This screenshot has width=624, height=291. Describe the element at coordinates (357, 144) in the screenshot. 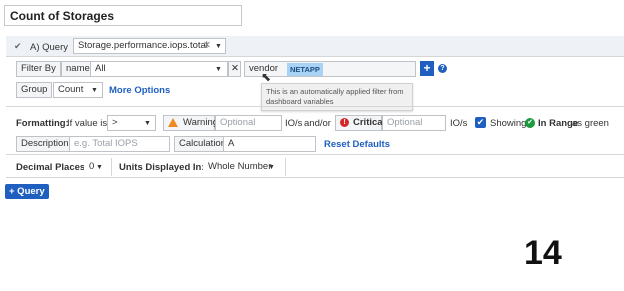

I see `reset-defaults-link: Reset Defaults` at that location.